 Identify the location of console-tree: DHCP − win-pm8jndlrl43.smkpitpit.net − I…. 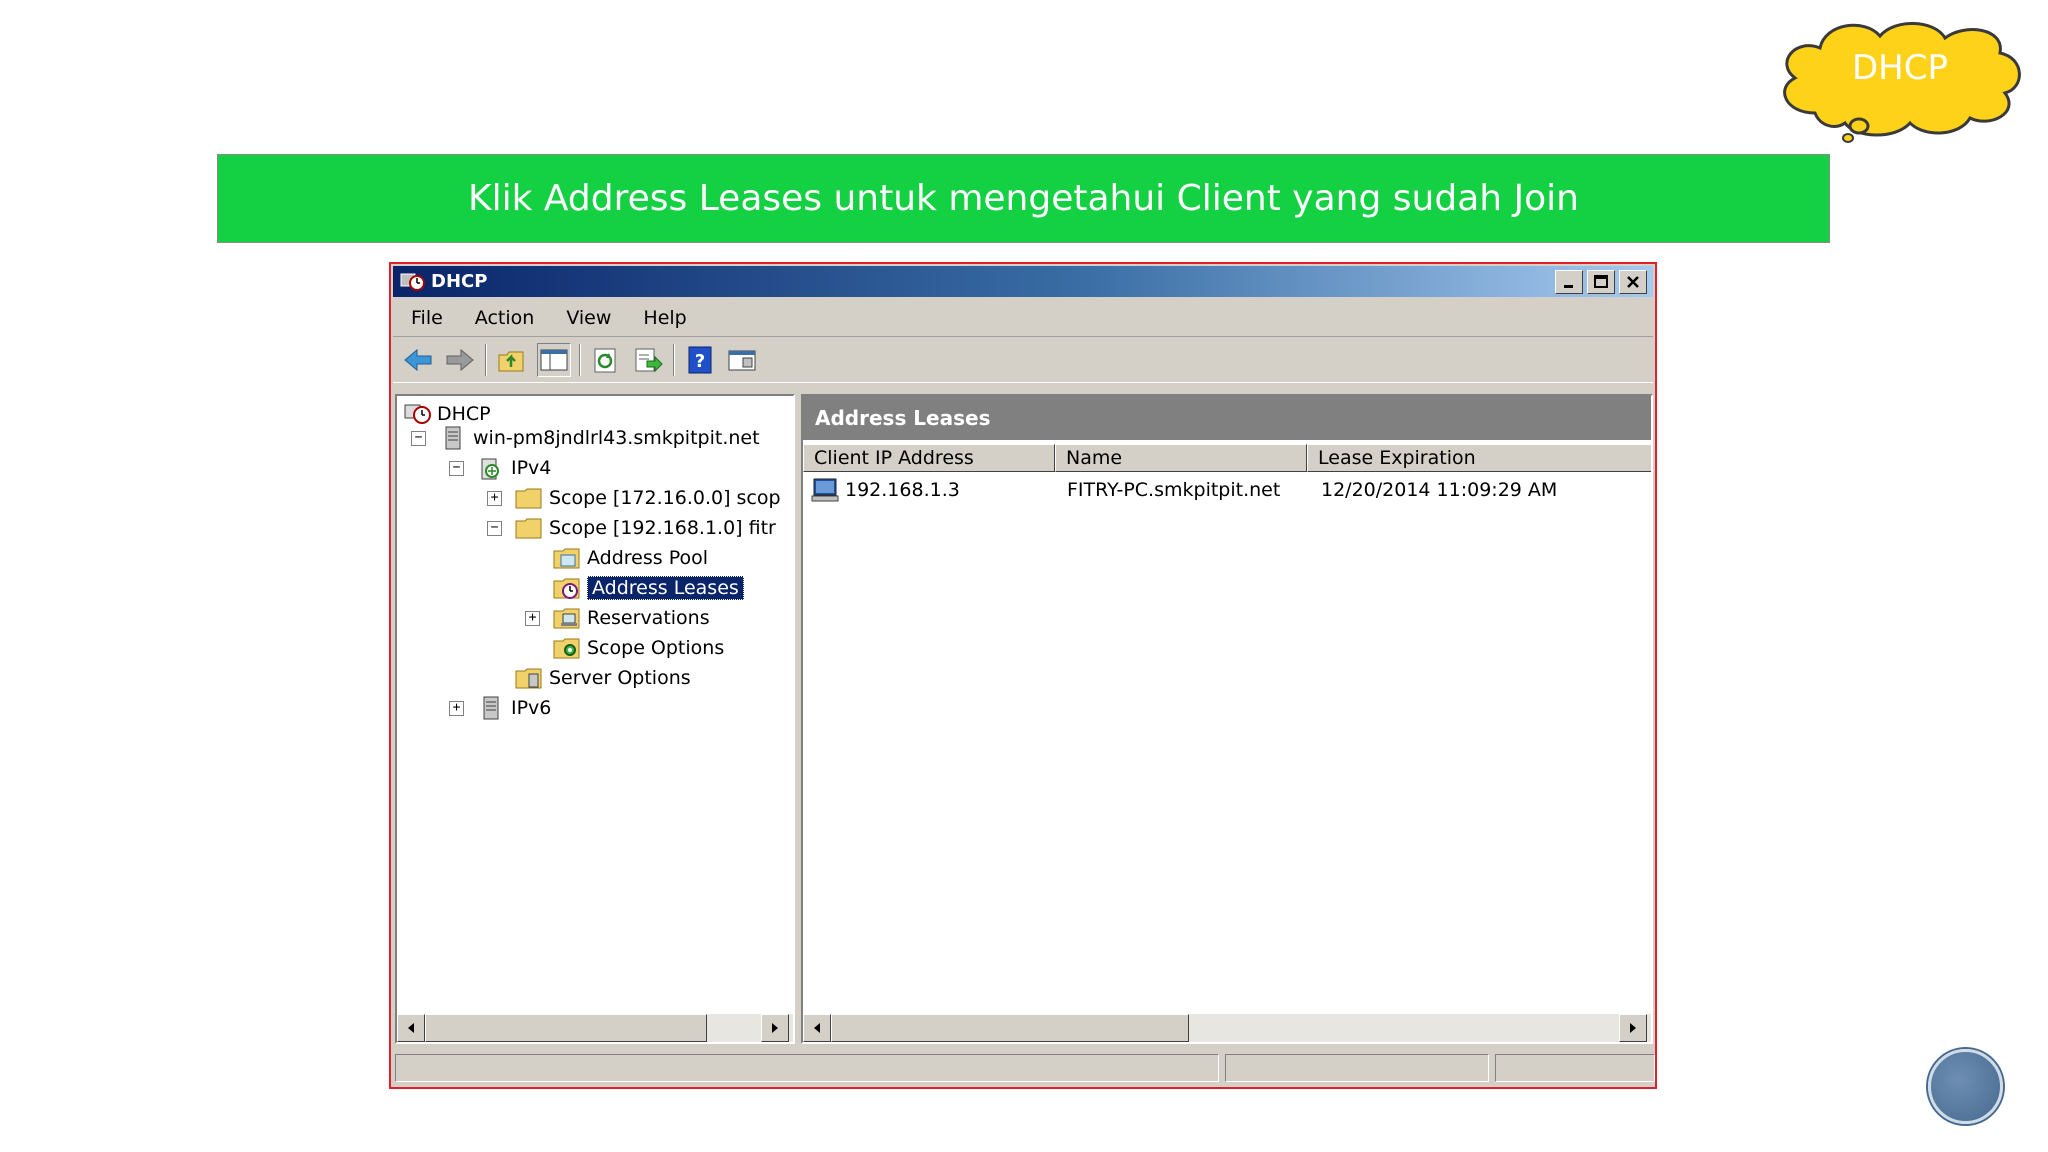
(595, 719).